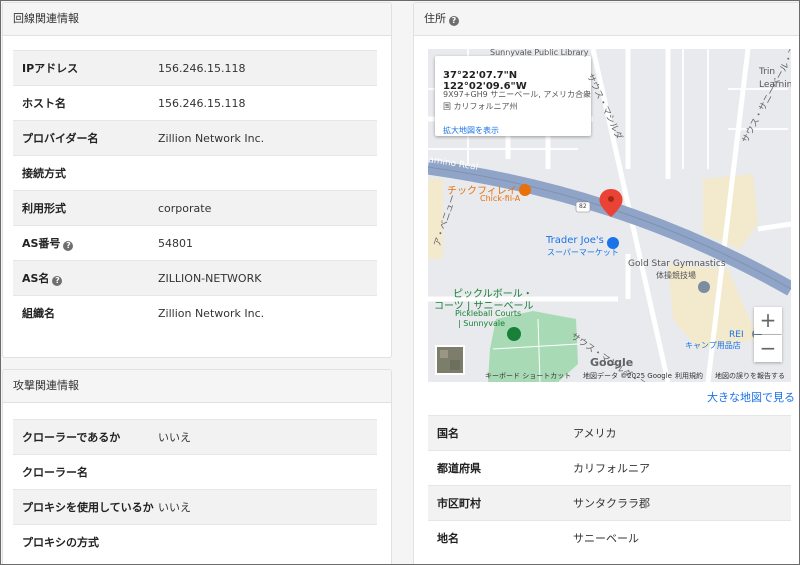 The width and height of the screenshot is (800, 565). I want to click on row-key: プロバイダー名, so click(85, 138).